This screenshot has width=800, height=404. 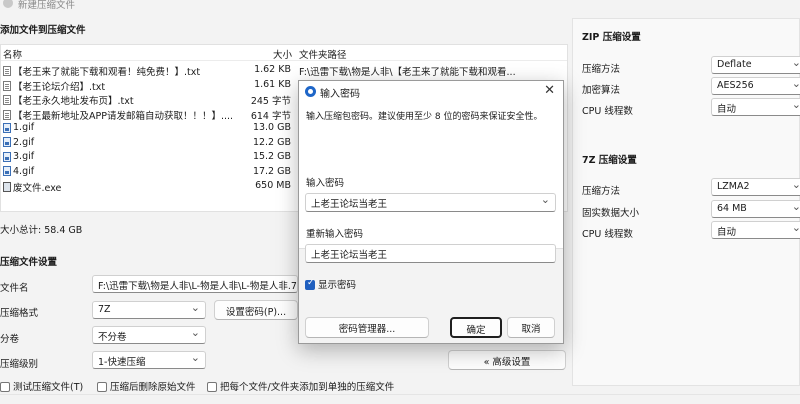 What do you see at coordinates (14, 288) in the screenshot?
I see `filename-label: 文件名` at bounding box center [14, 288].